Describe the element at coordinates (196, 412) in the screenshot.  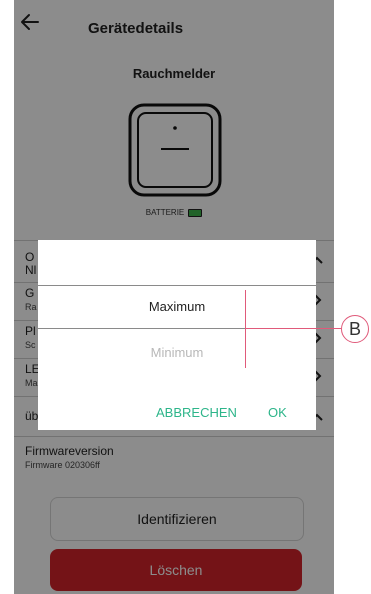
I see `cancel-button: ABBRECHEN` at that location.